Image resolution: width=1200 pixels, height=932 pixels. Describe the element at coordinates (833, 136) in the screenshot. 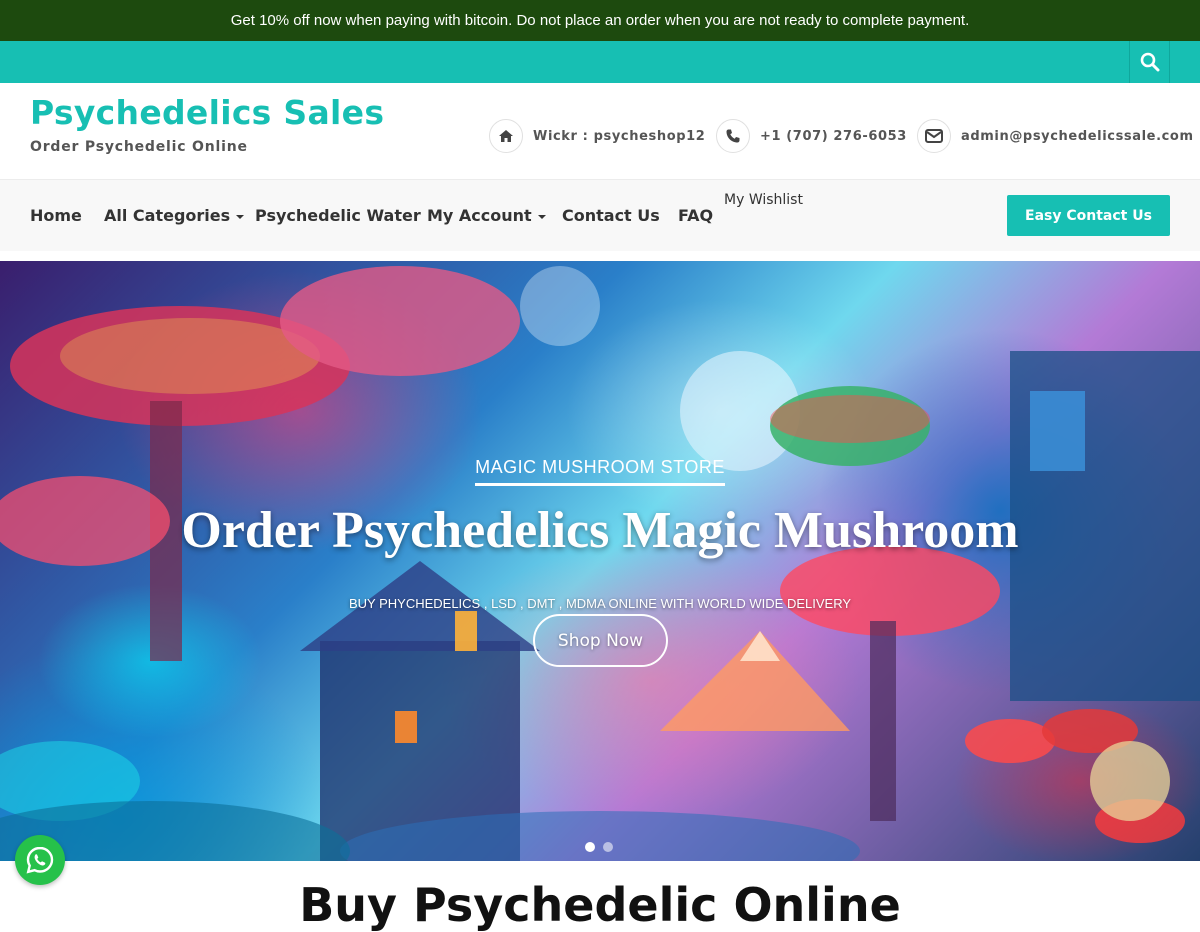

I see `contact-phone-text: +1 (707) 276-6053` at that location.